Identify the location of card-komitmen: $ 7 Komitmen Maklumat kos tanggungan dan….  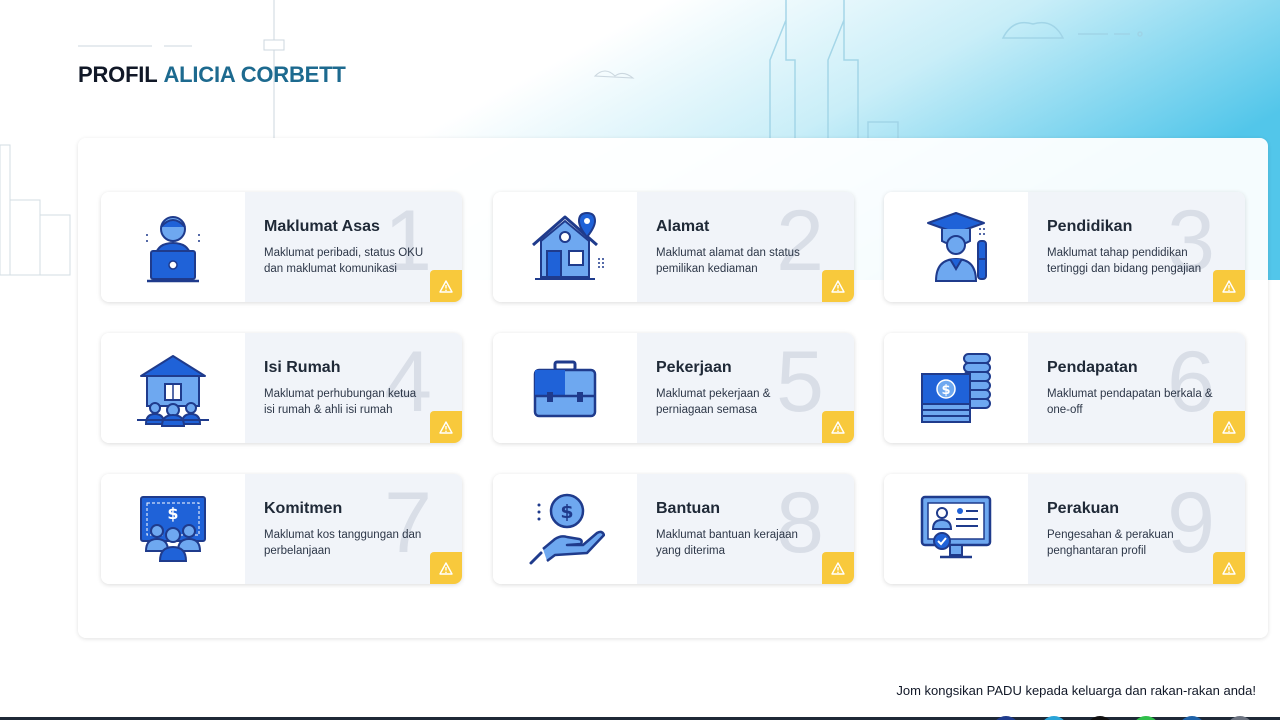
(281, 529).